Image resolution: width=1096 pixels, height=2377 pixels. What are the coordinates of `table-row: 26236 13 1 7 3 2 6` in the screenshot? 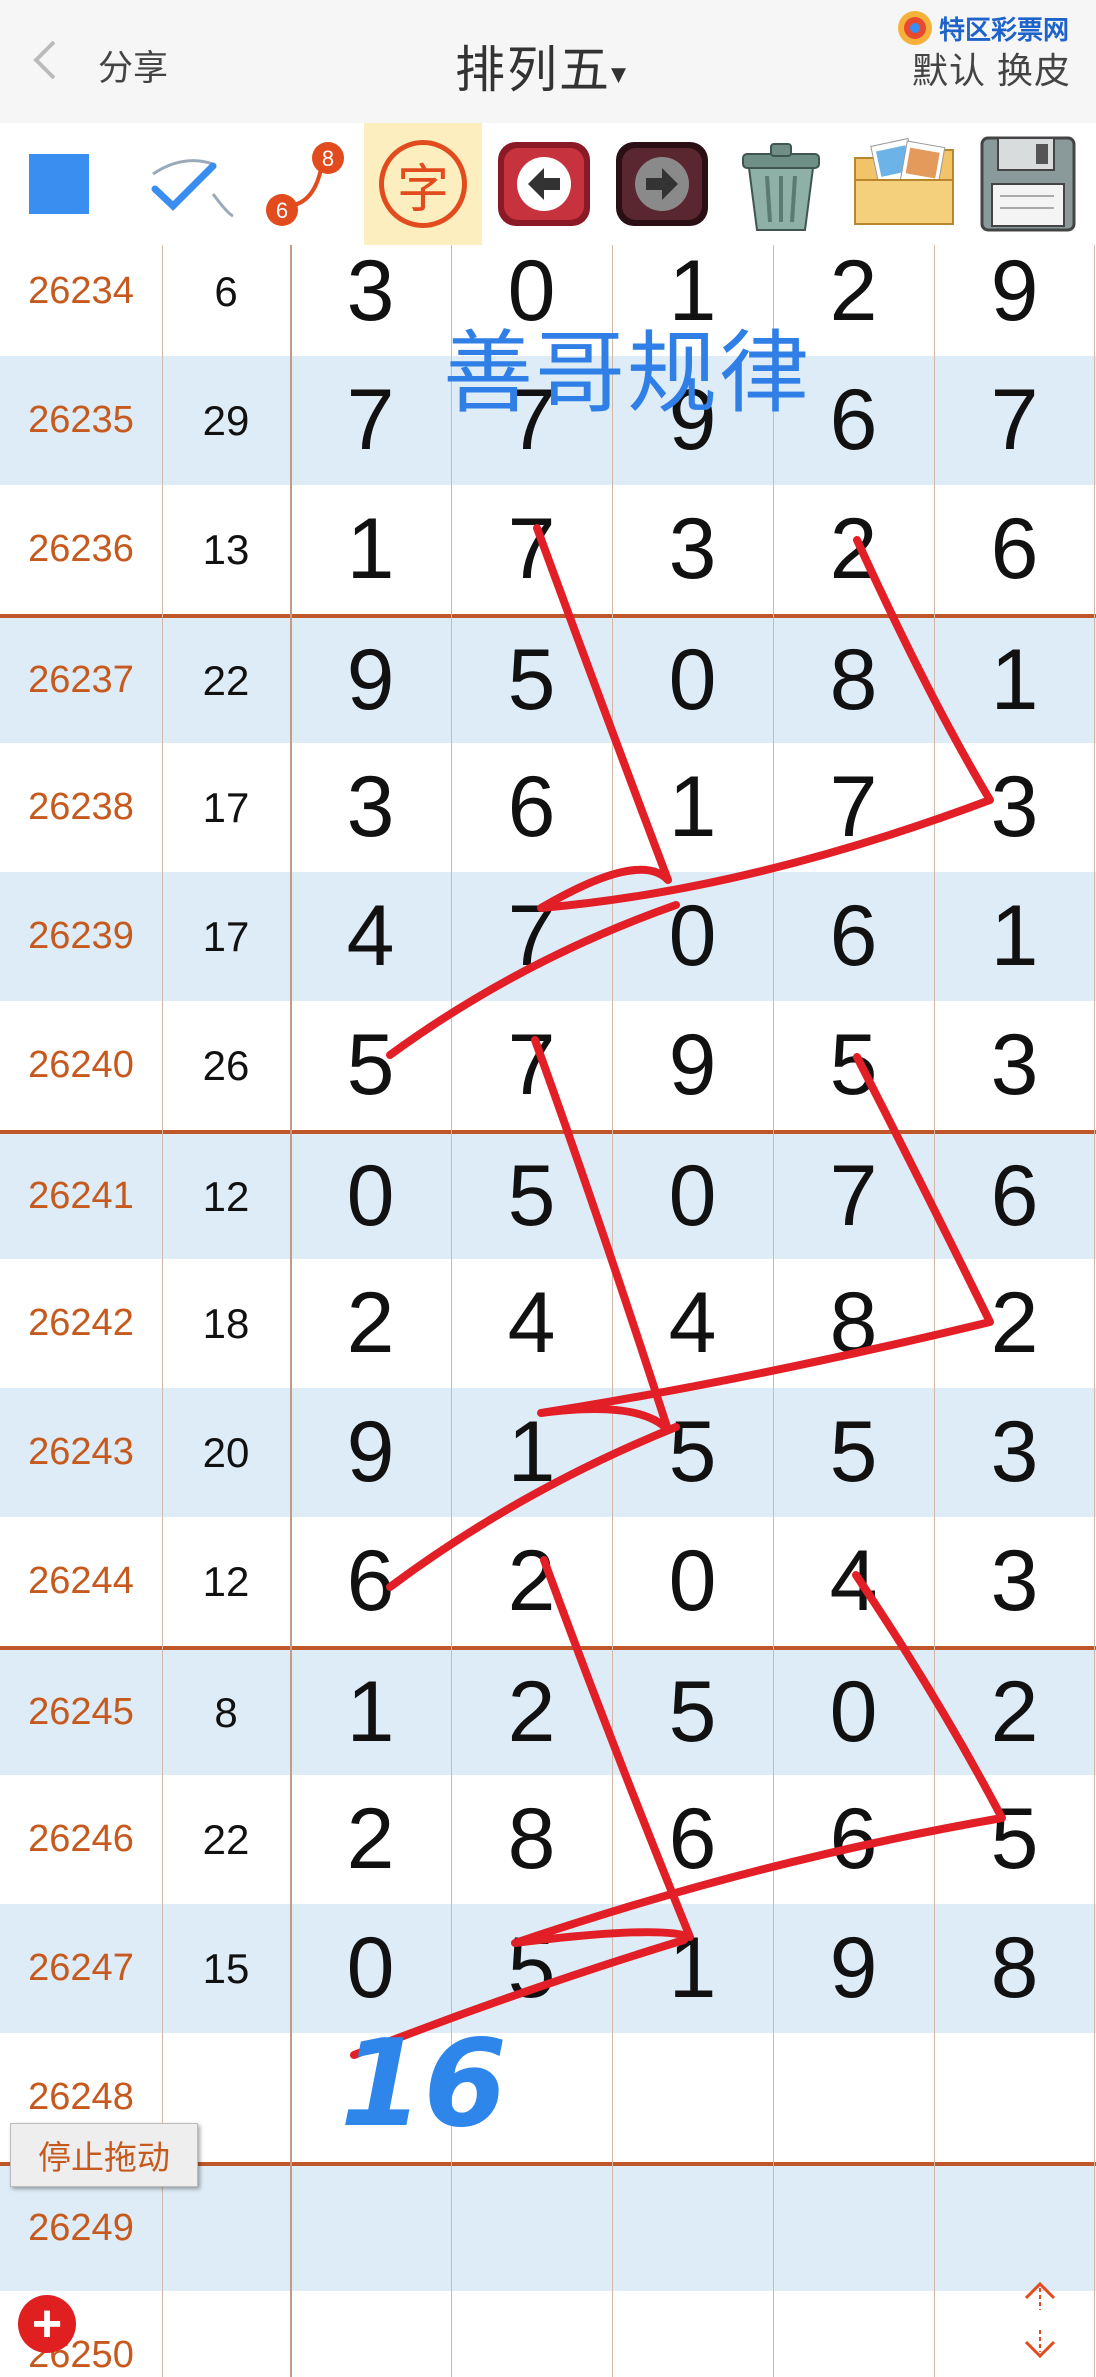 It's located at (548, 549).